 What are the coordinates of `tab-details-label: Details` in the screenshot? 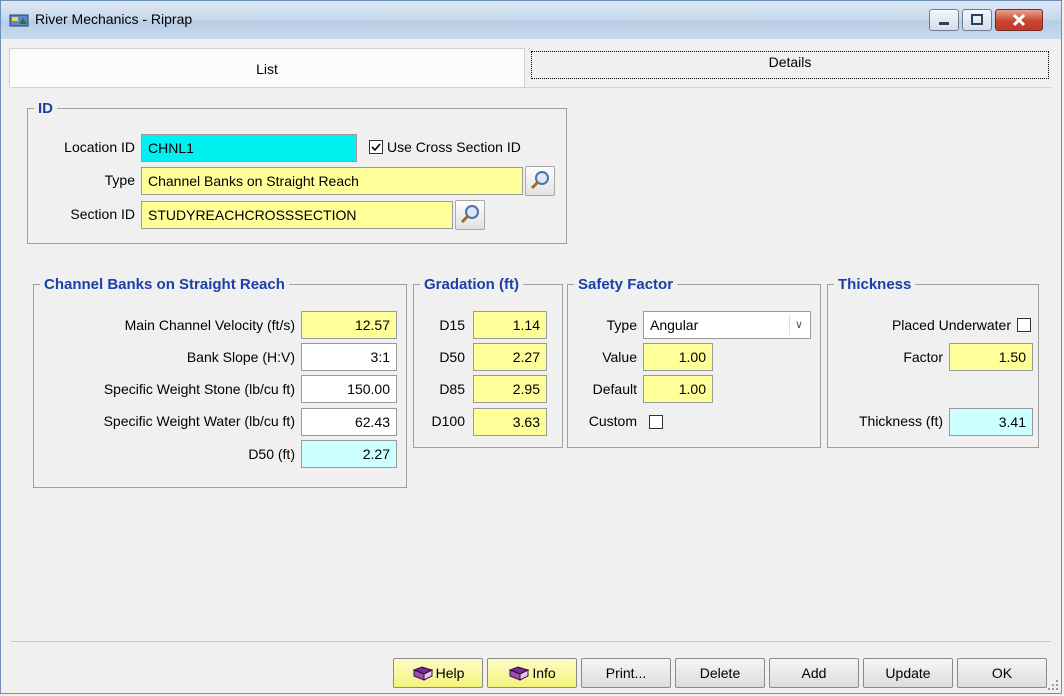 It's located at (790, 62).